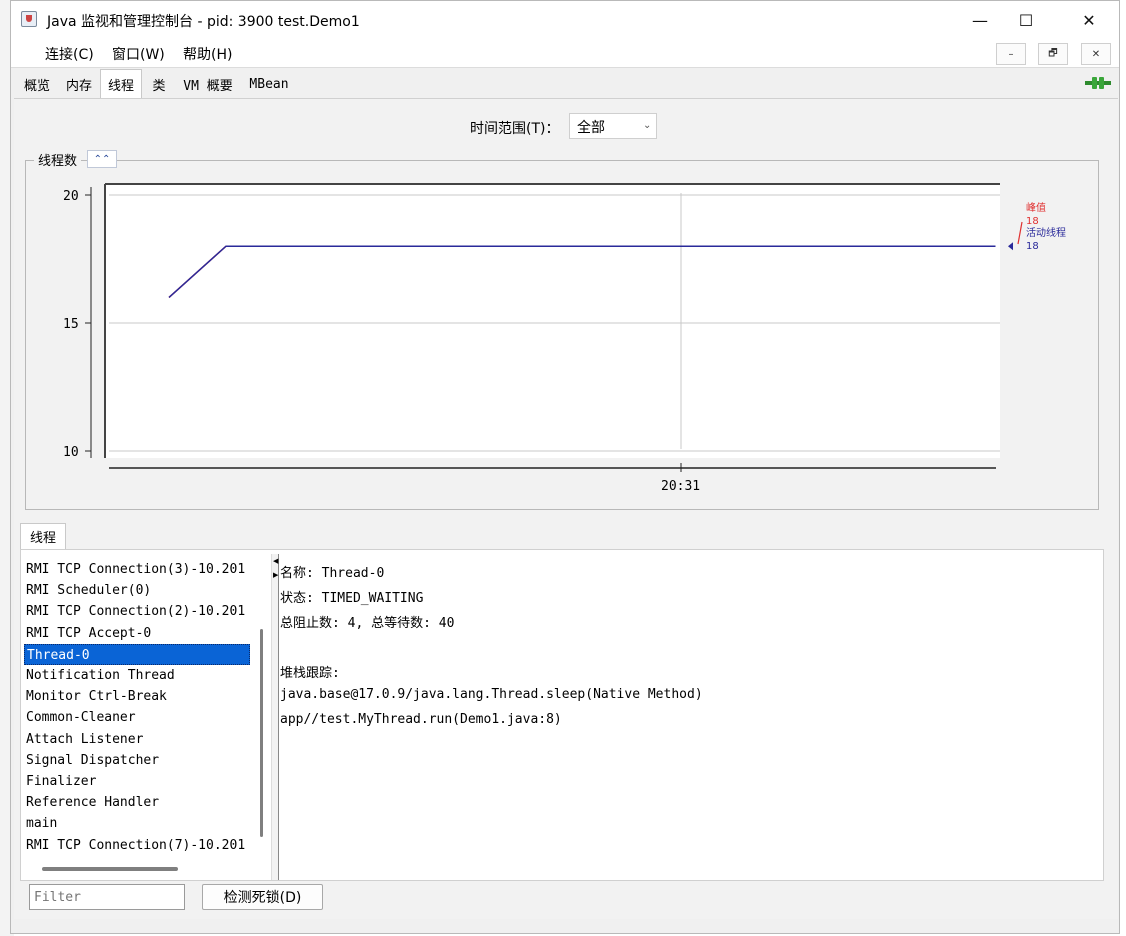 The width and height of the screenshot is (1126, 936). I want to click on peak-value-marker, so click(1020, 233).